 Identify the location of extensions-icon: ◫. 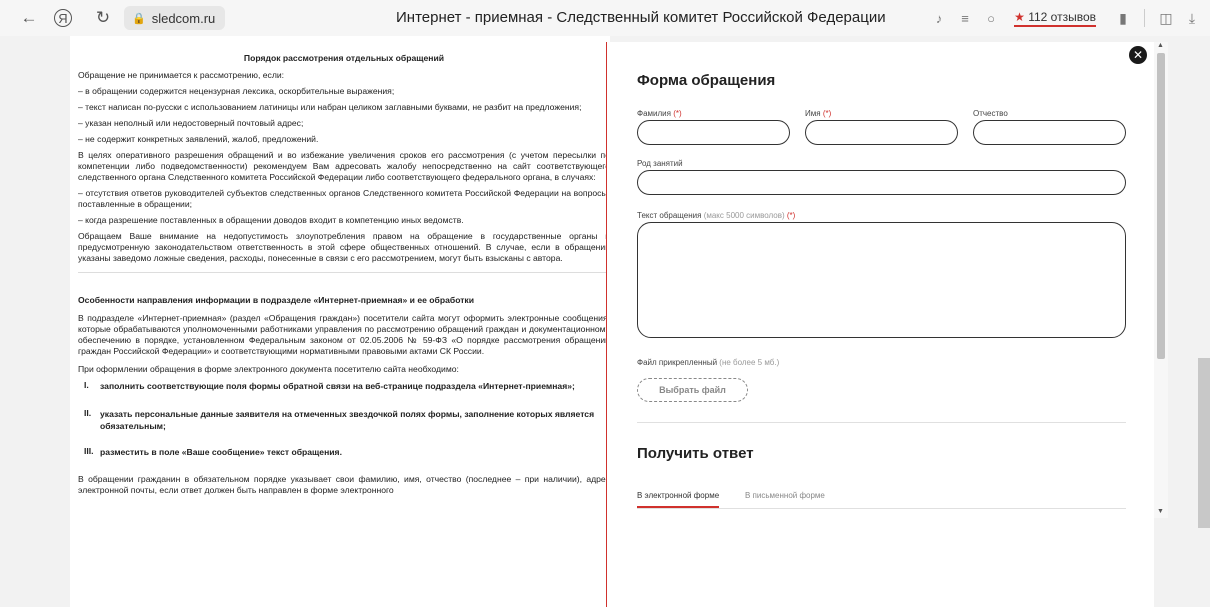
(1166, 18).